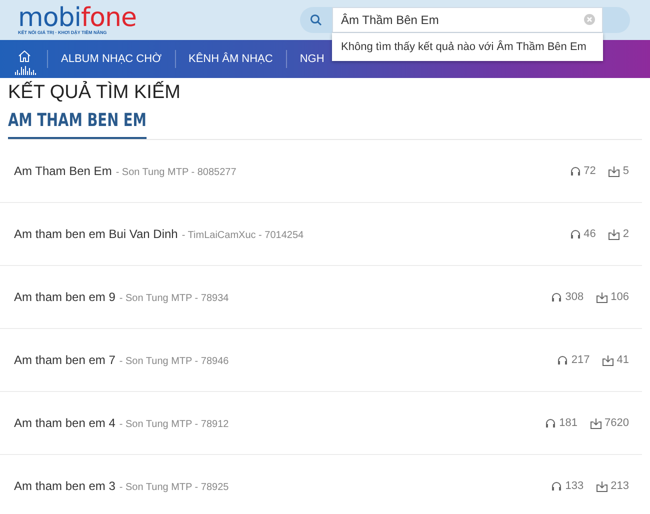 The height and width of the screenshot is (514, 650). What do you see at coordinates (174, 487) in the screenshot?
I see `song-meta: - Son Tung MTP - 78925` at bounding box center [174, 487].